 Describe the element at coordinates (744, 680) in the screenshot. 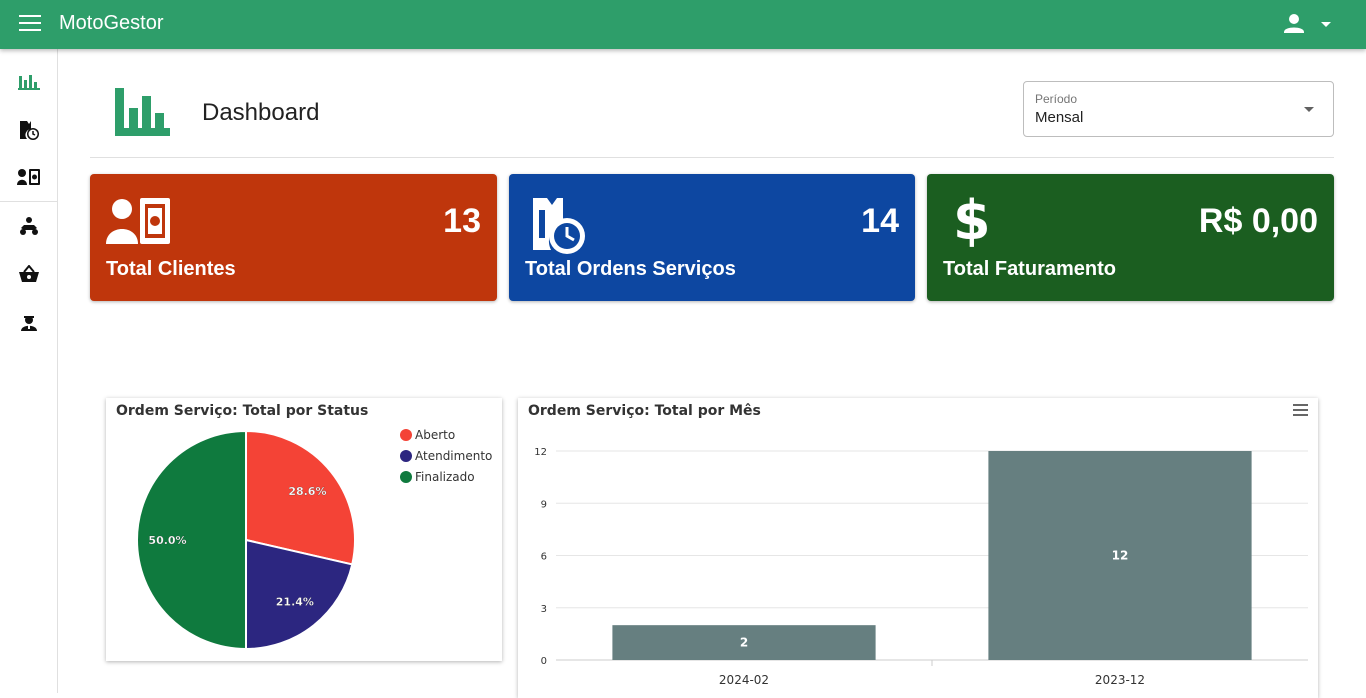

I see `x-tick-label: 2024-02` at that location.